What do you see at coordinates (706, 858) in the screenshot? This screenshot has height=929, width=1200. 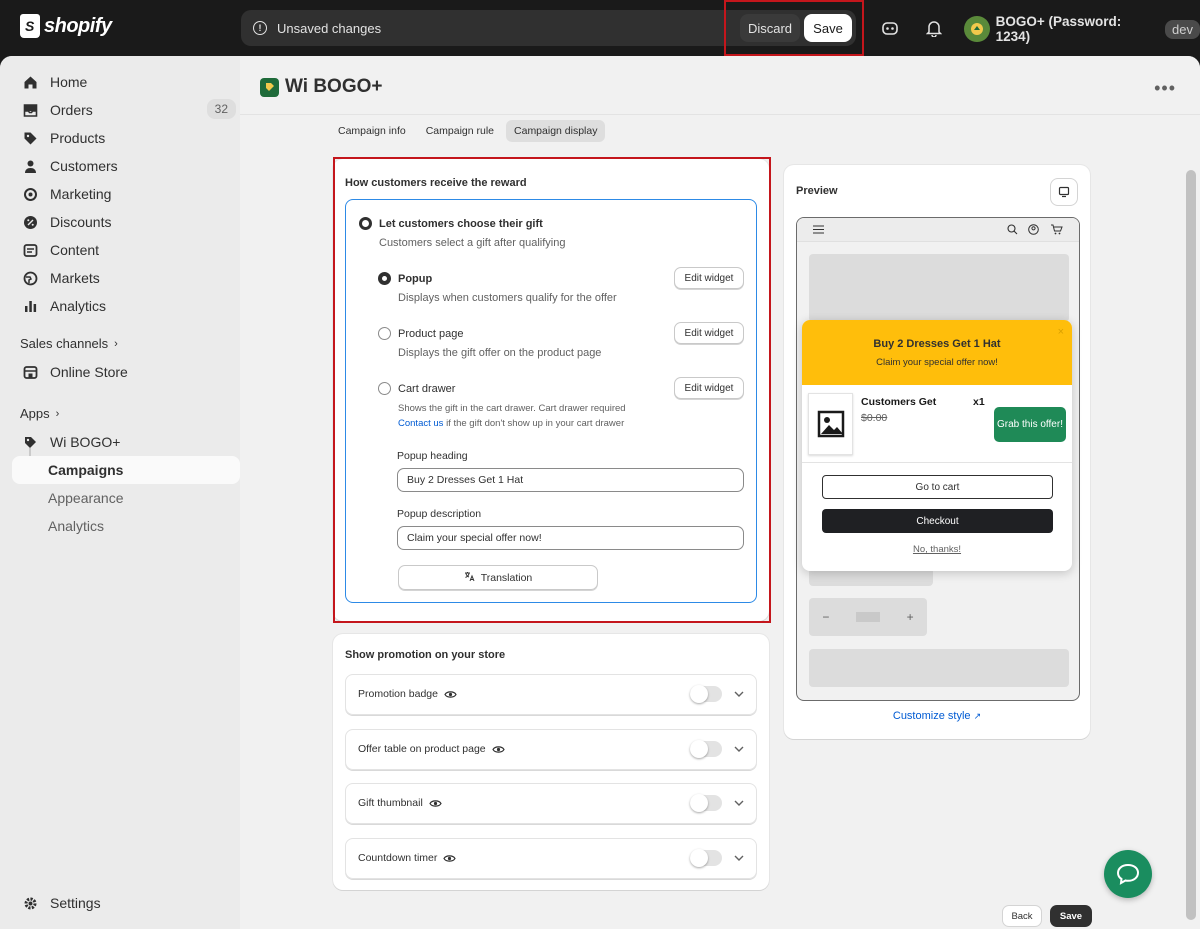 I see `countdown-timer-toggle` at bounding box center [706, 858].